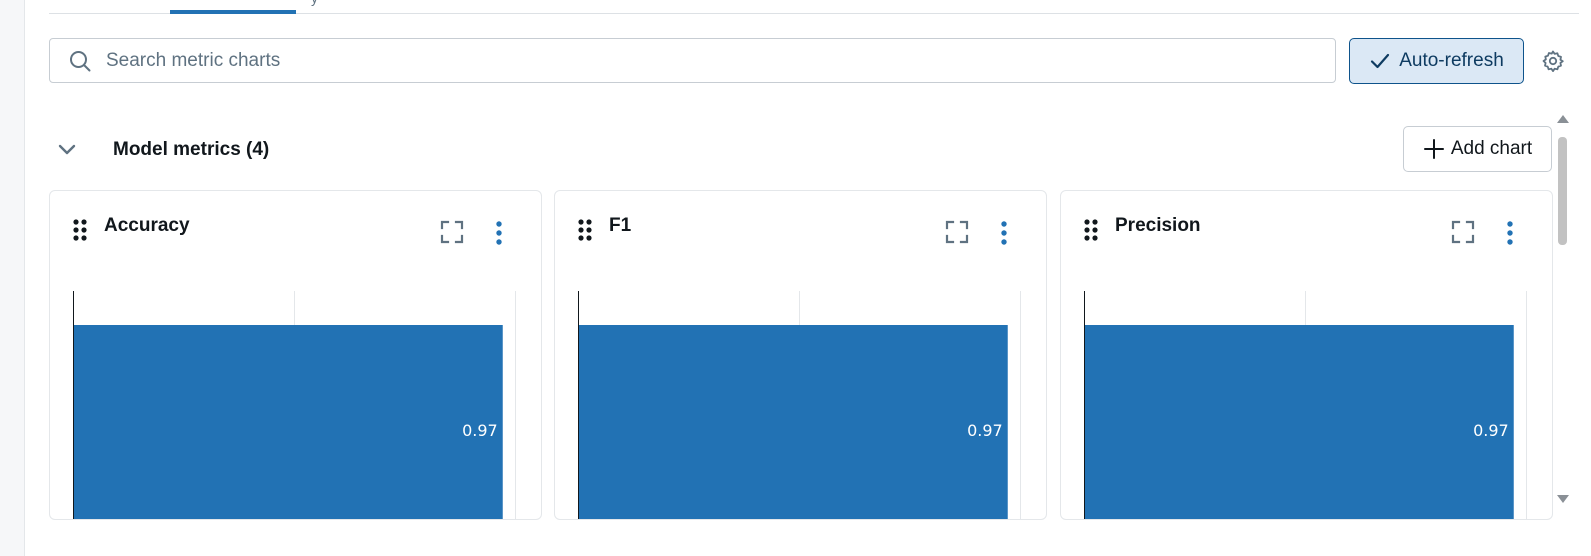  Describe the element at coordinates (80, 60) in the screenshot. I see `search-icon` at that location.